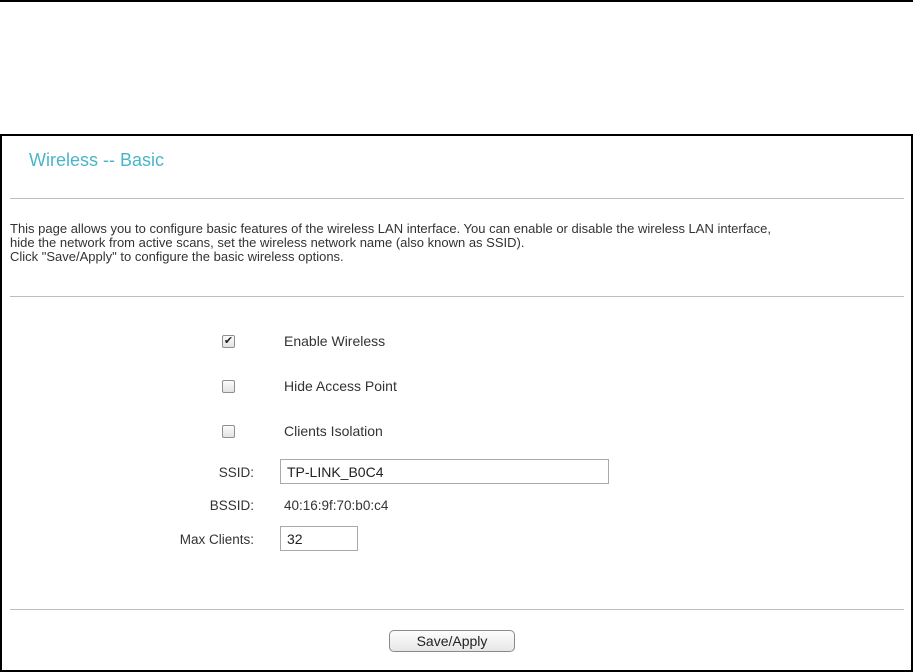 The width and height of the screenshot is (913, 672). What do you see at coordinates (97, 160) in the screenshot?
I see `page-title: Wireless -- Basic` at bounding box center [97, 160].